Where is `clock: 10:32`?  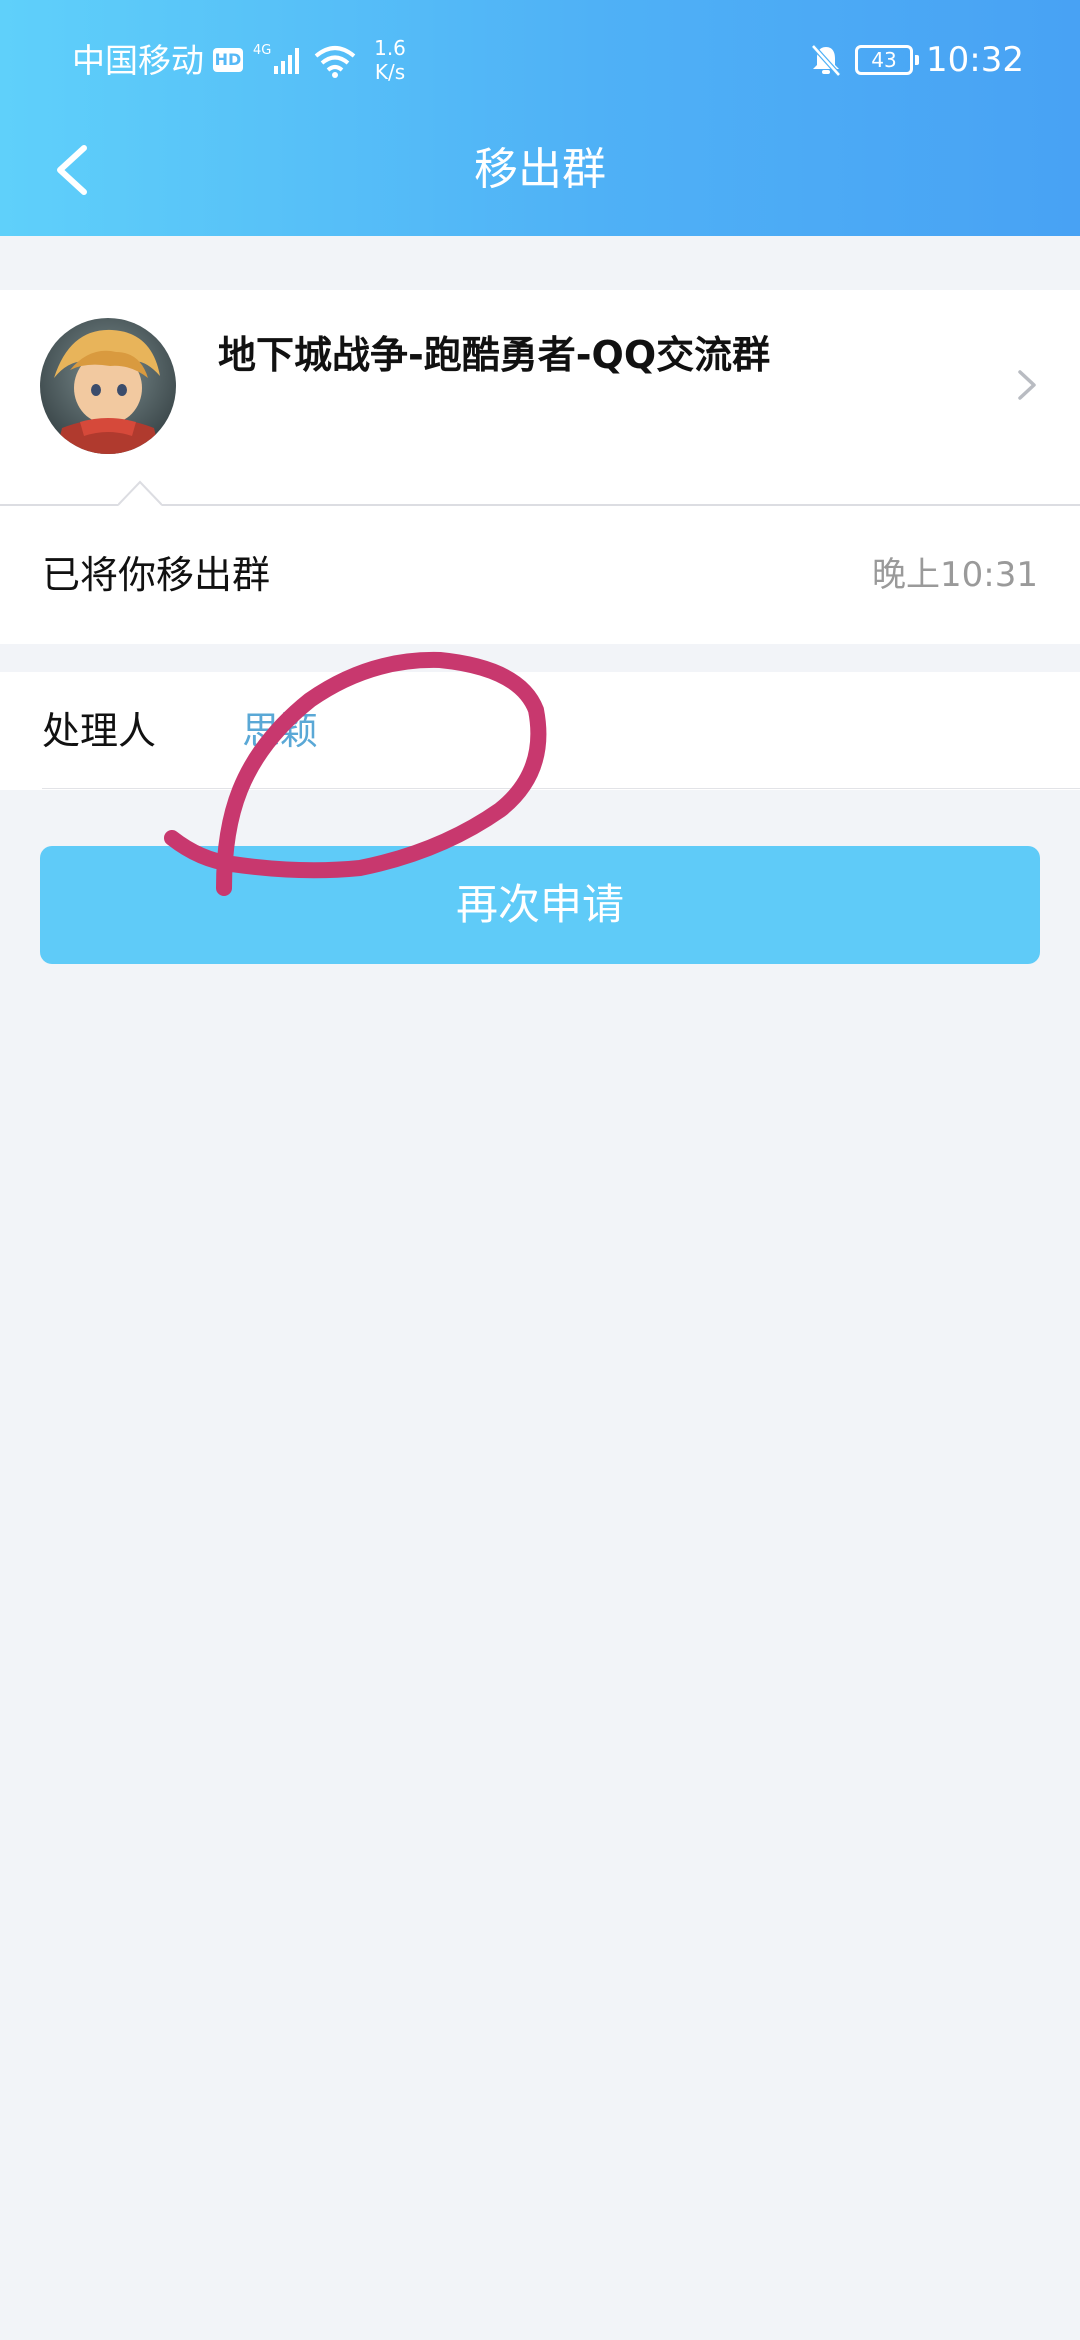
clock: 10:32 is located at coordinates (975, 60).